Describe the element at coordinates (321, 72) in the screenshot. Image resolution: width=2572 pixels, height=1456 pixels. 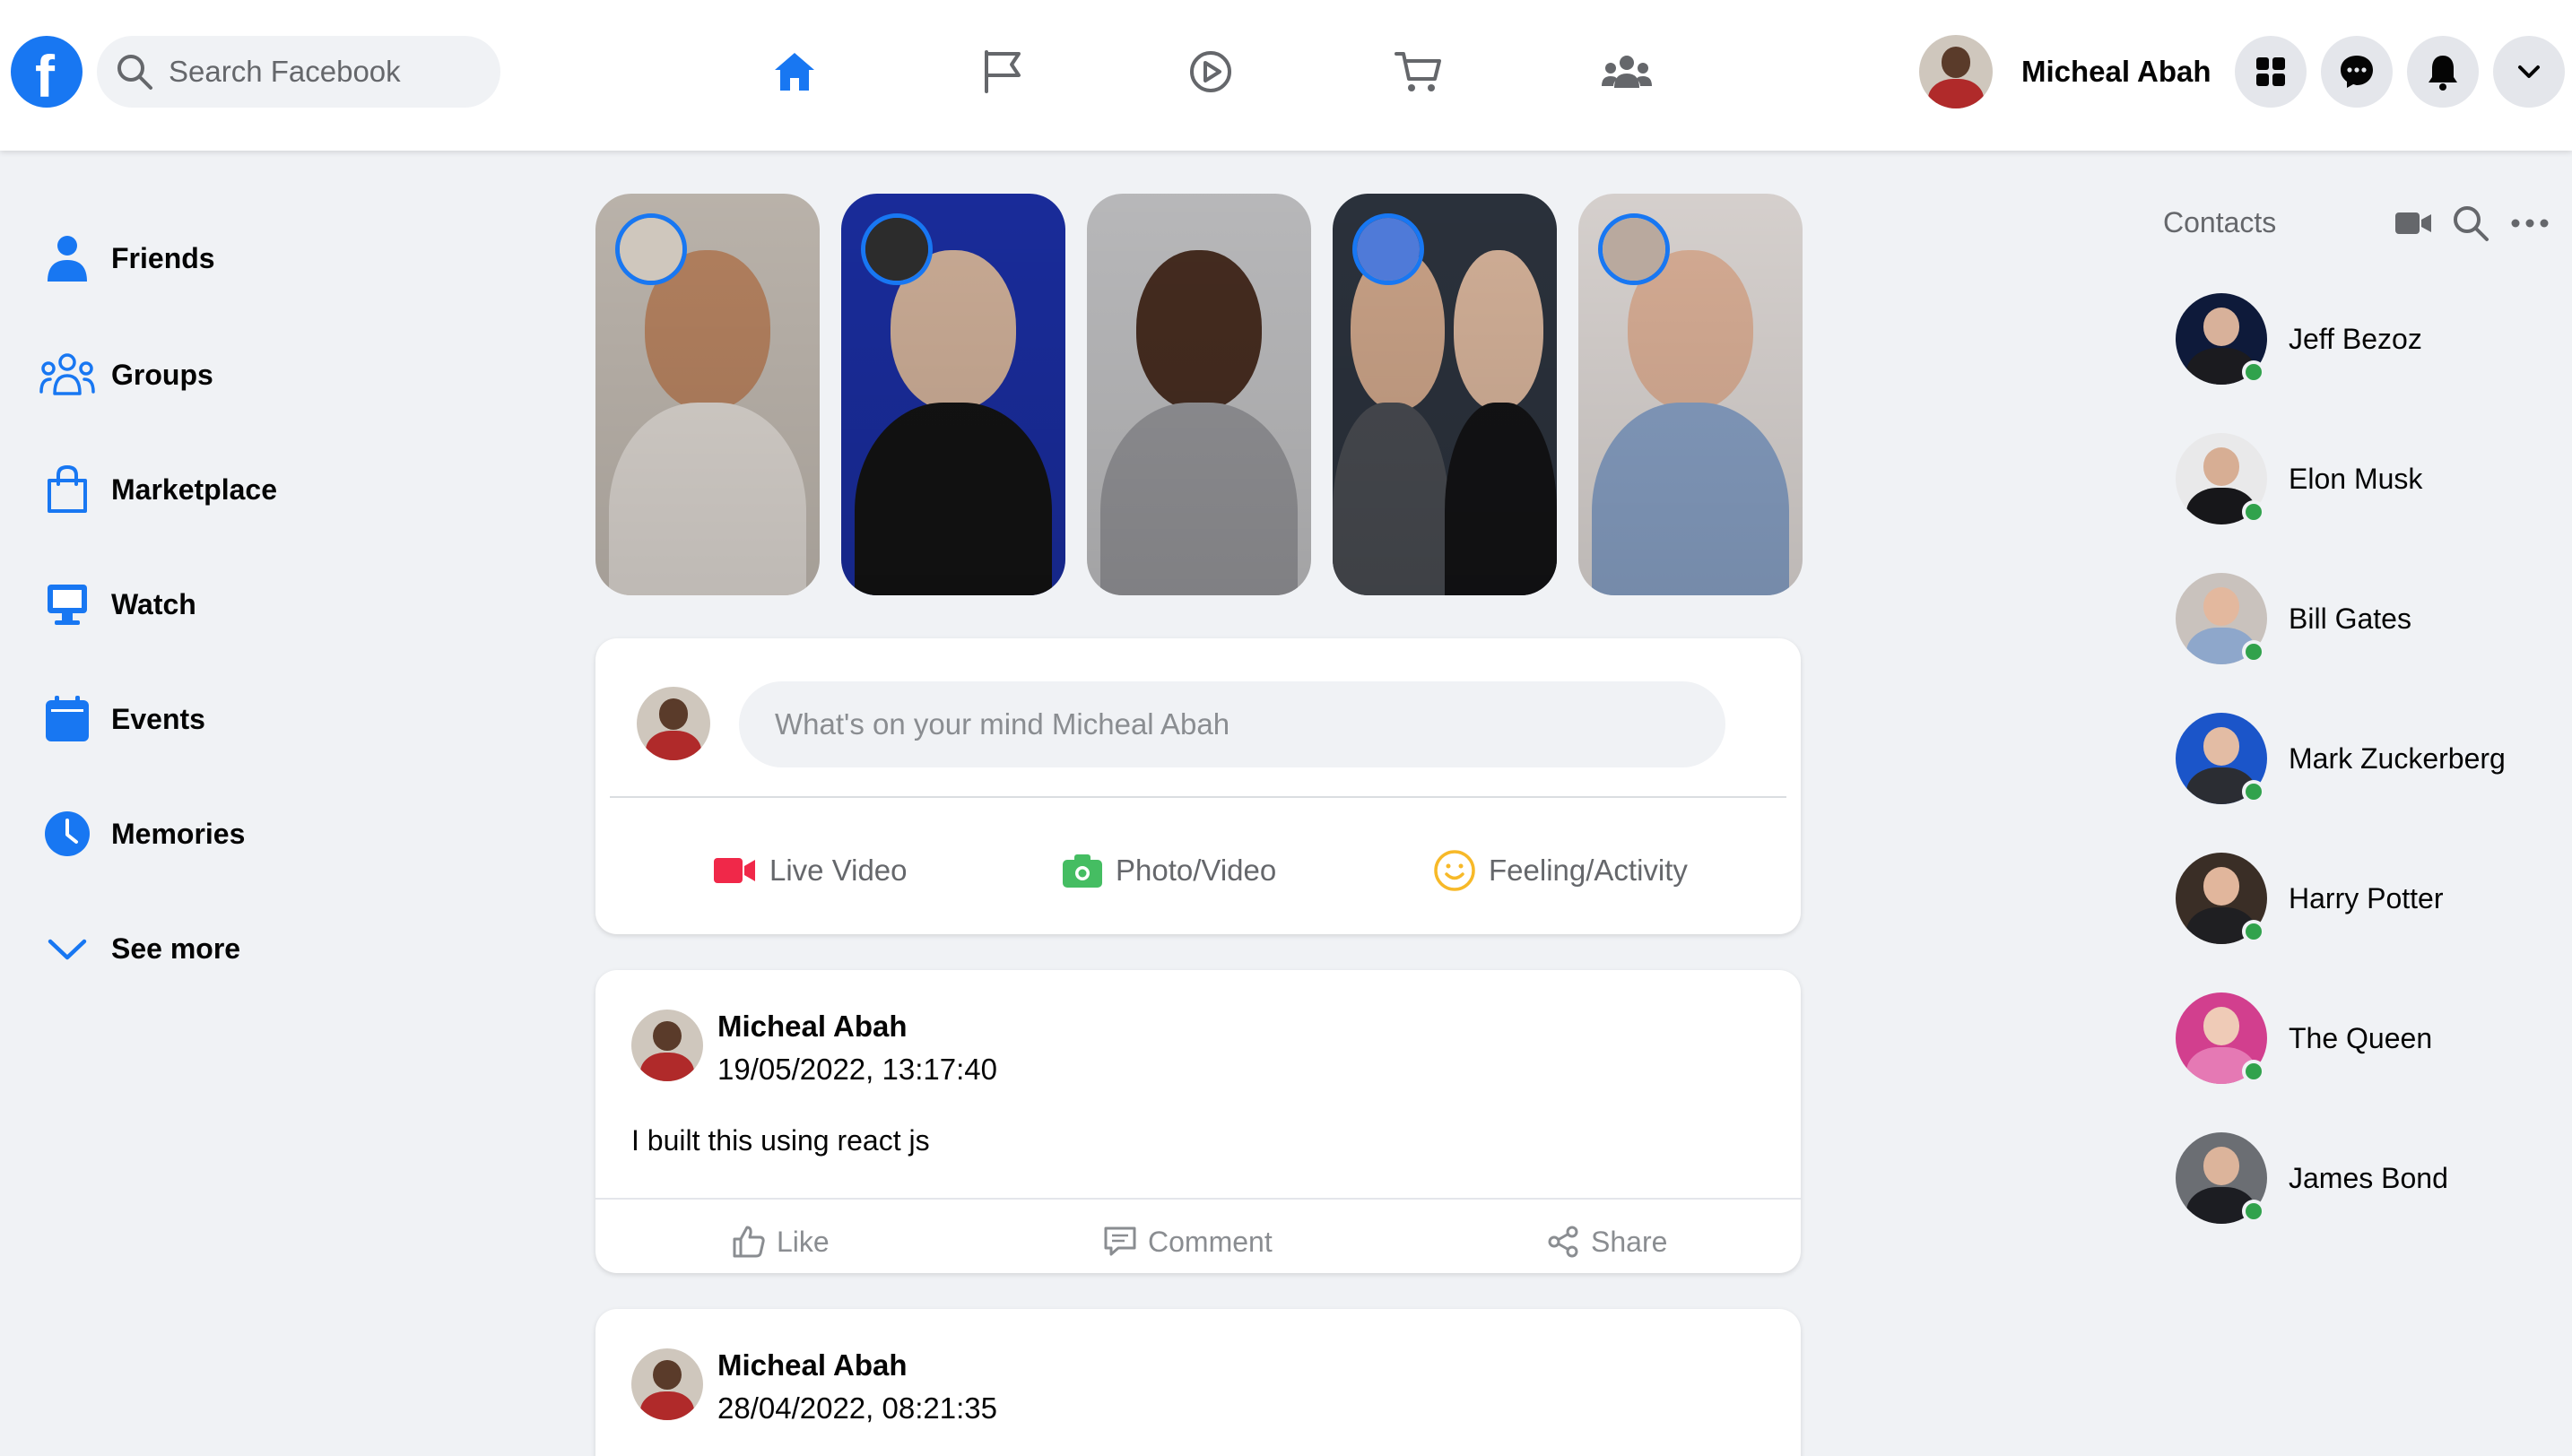
I see `search-input` at that location.